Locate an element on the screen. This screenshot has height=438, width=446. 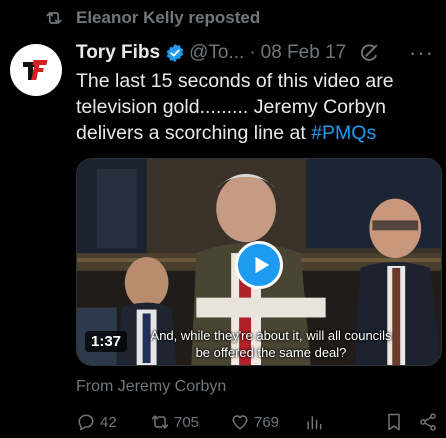
repost-text: Eleanor Kelly reposted is located at coordinates (168, 17).